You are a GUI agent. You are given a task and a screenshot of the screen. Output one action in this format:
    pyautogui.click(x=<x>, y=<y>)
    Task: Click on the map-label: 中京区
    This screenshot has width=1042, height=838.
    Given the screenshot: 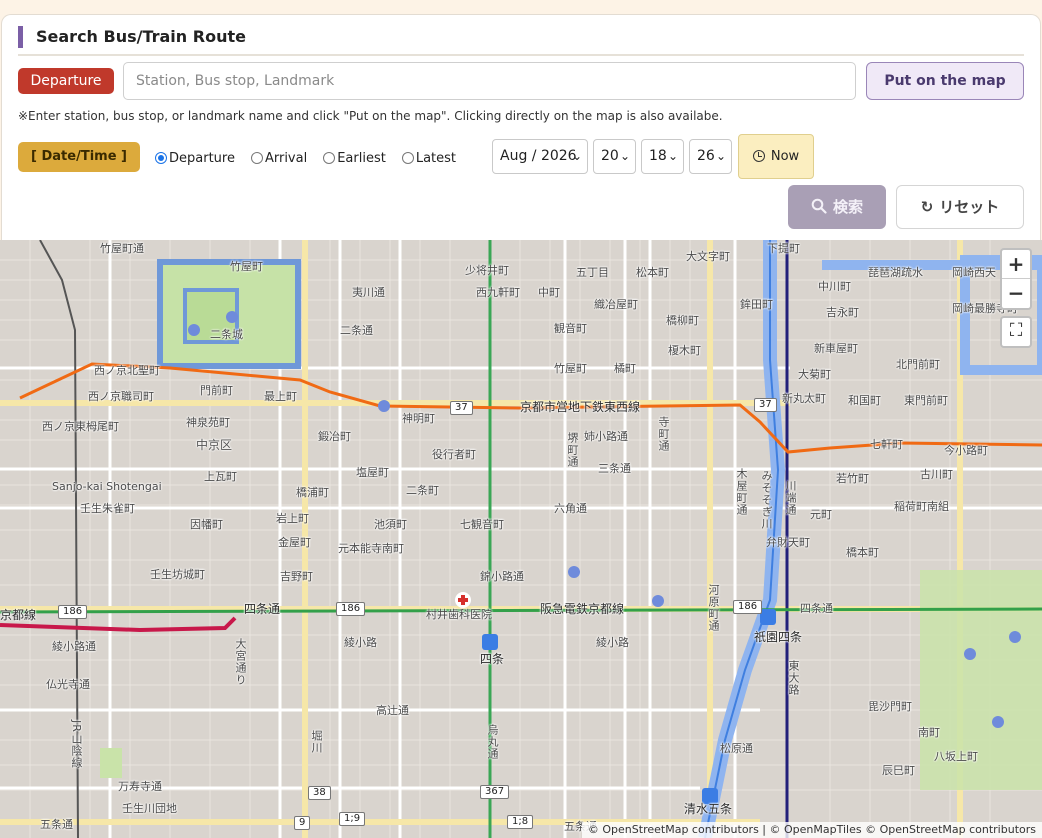 What is the action you would take?
    pyautogui.click(x=214, y=445)
    